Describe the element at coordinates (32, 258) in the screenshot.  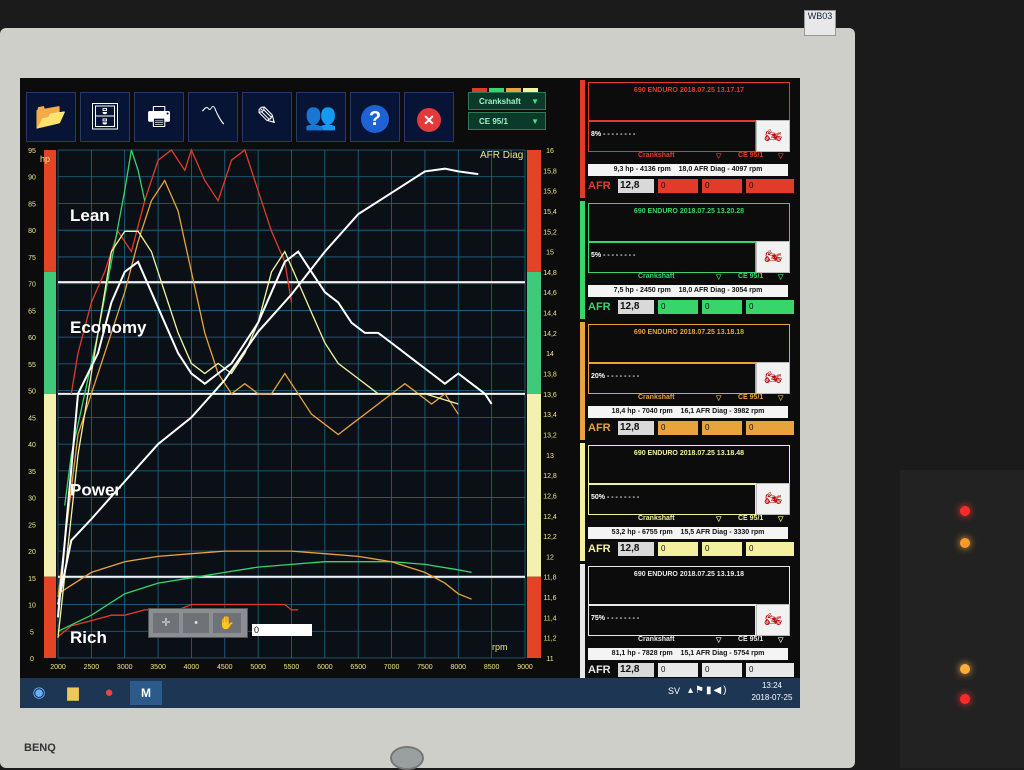
I see `y-tick-label: 75` at that location.